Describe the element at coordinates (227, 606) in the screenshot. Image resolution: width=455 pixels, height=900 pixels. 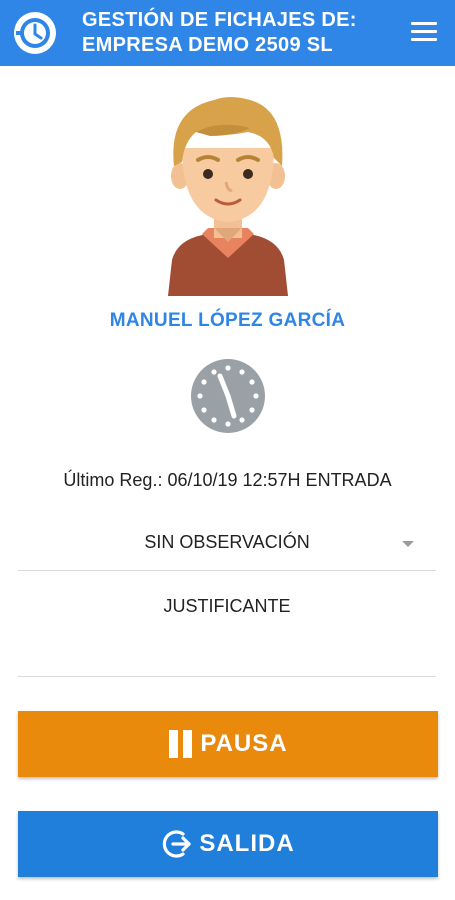
I see `justificante-label: JUSTIFICANTE` at that location.